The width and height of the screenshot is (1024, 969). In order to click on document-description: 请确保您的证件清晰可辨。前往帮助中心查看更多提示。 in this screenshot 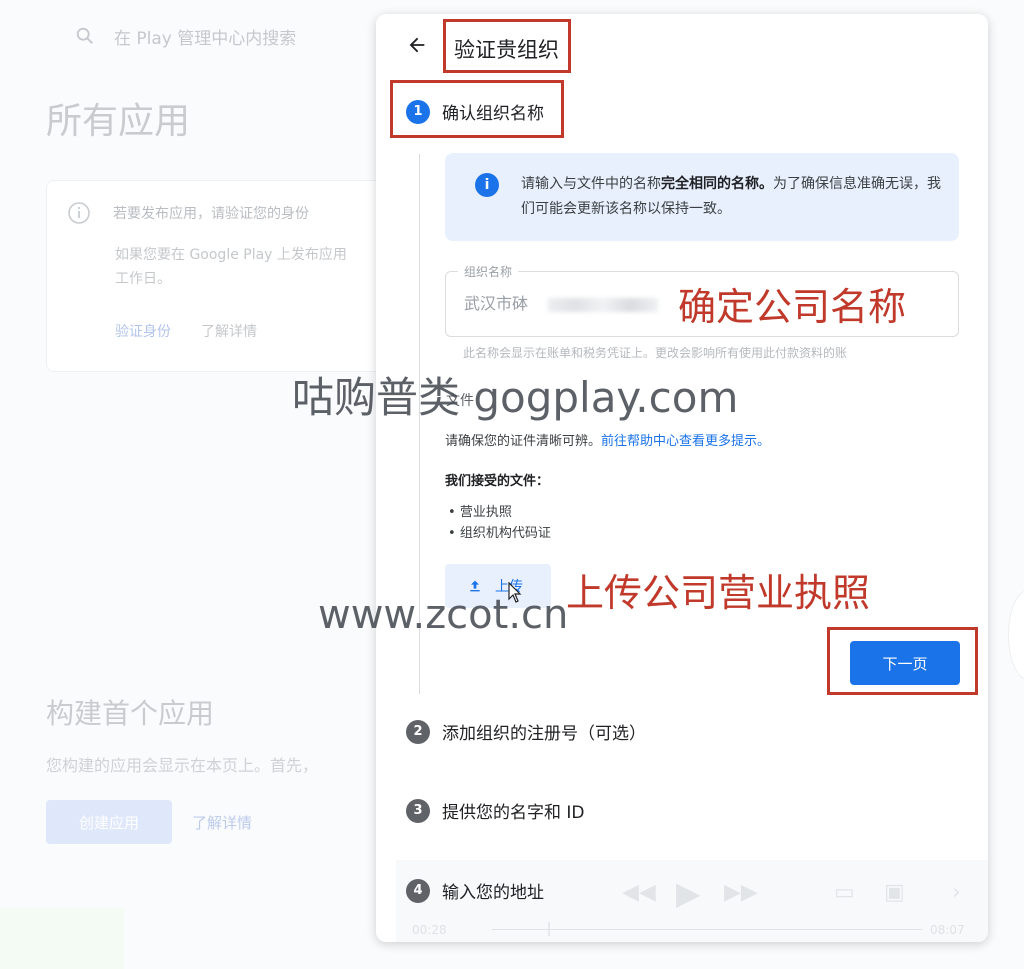, I will do `click(608, 441)`.